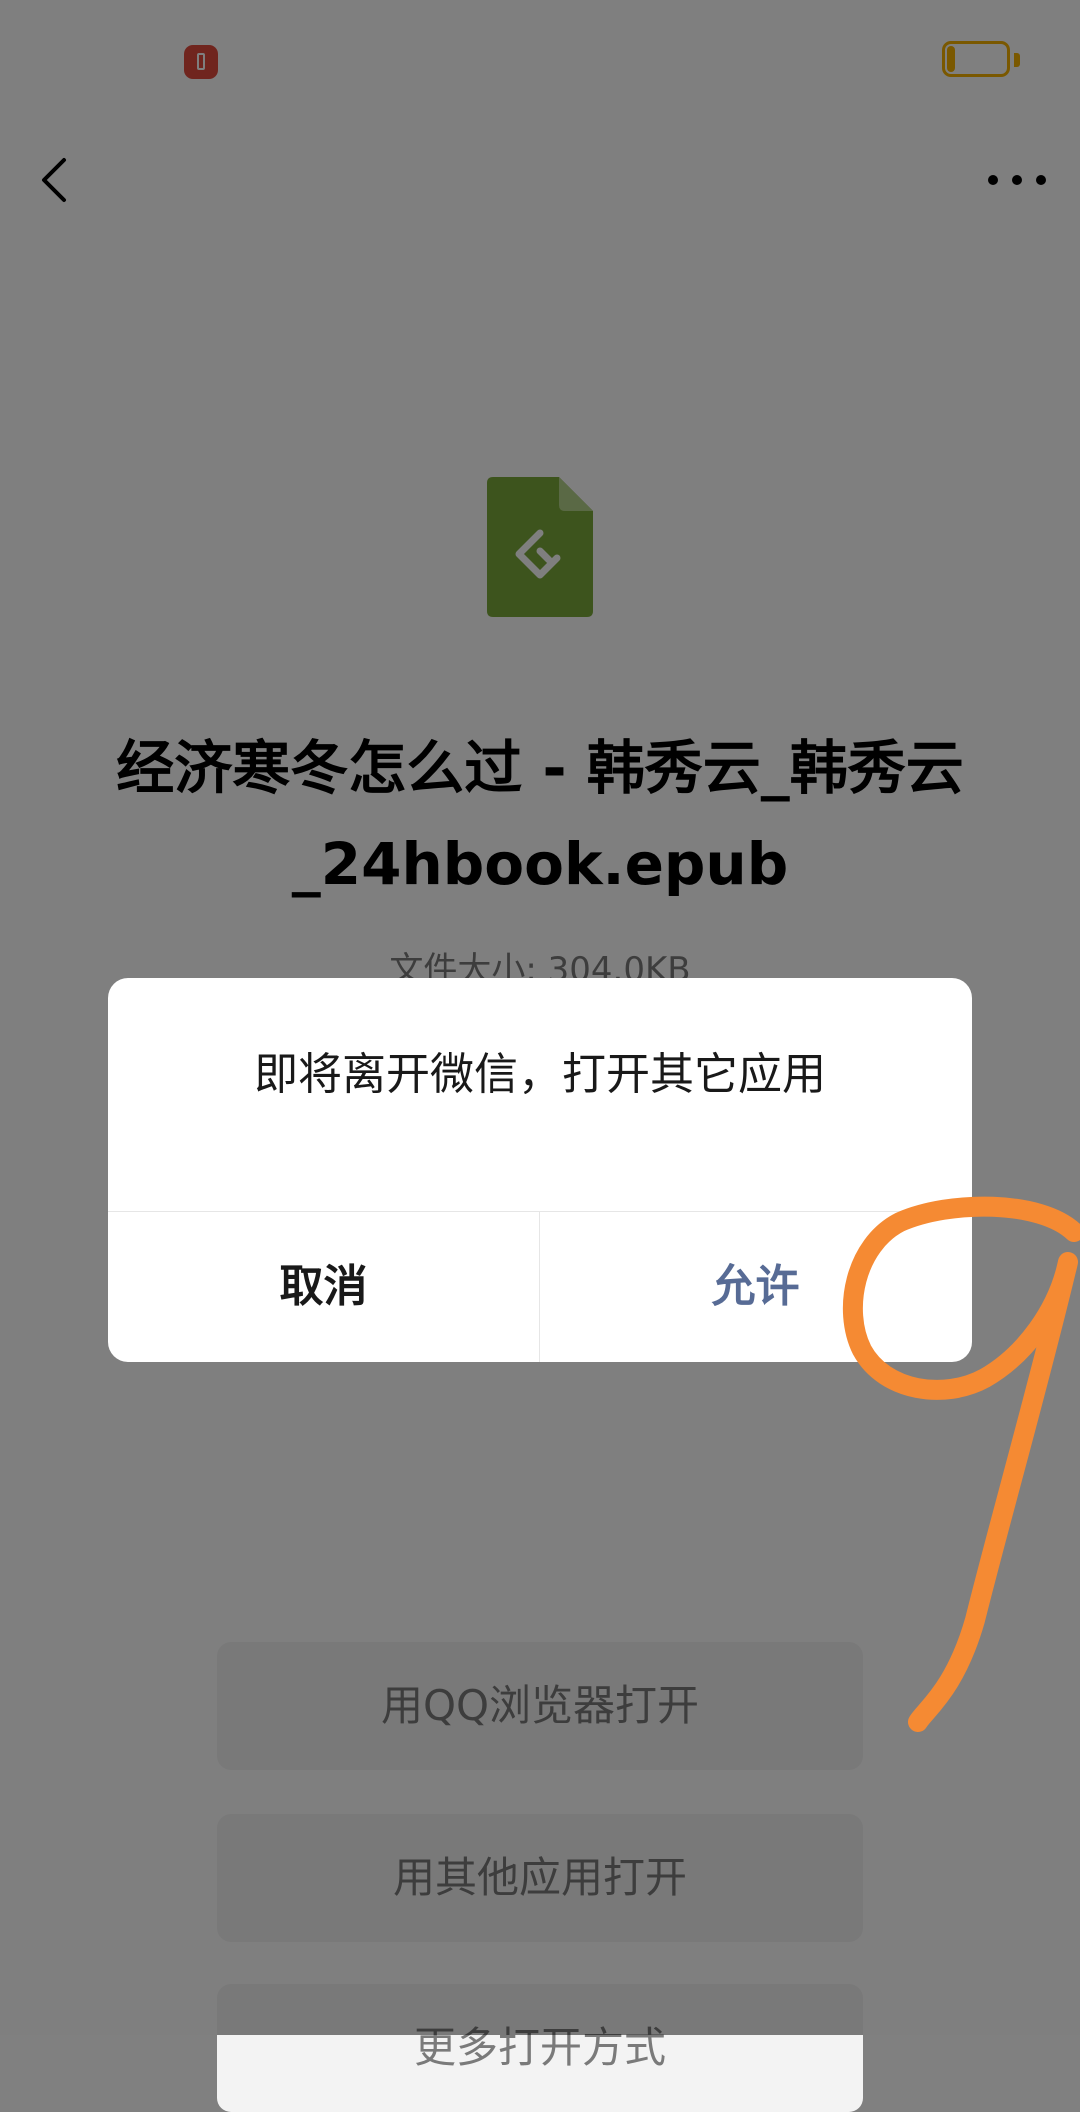 This screenshot has height=2112, width=1080. What do you see at coordinates (540, 1074) in the screenshot?
I see `dialog-message: 即将离开微信，打开其它应用` at bounding box center [540, 1074].